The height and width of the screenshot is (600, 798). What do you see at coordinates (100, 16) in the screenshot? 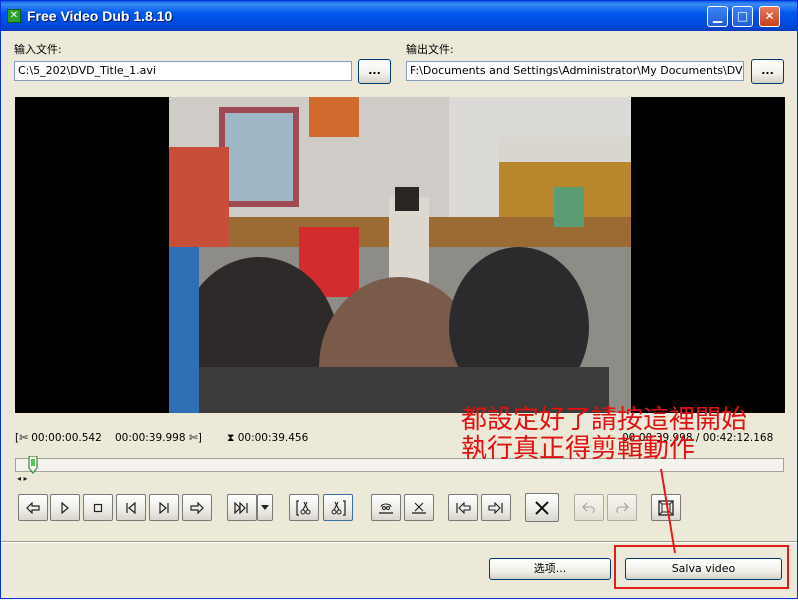
I see `window-title: Free Video Dub 1.8.10` at bounding box center [100, 16].